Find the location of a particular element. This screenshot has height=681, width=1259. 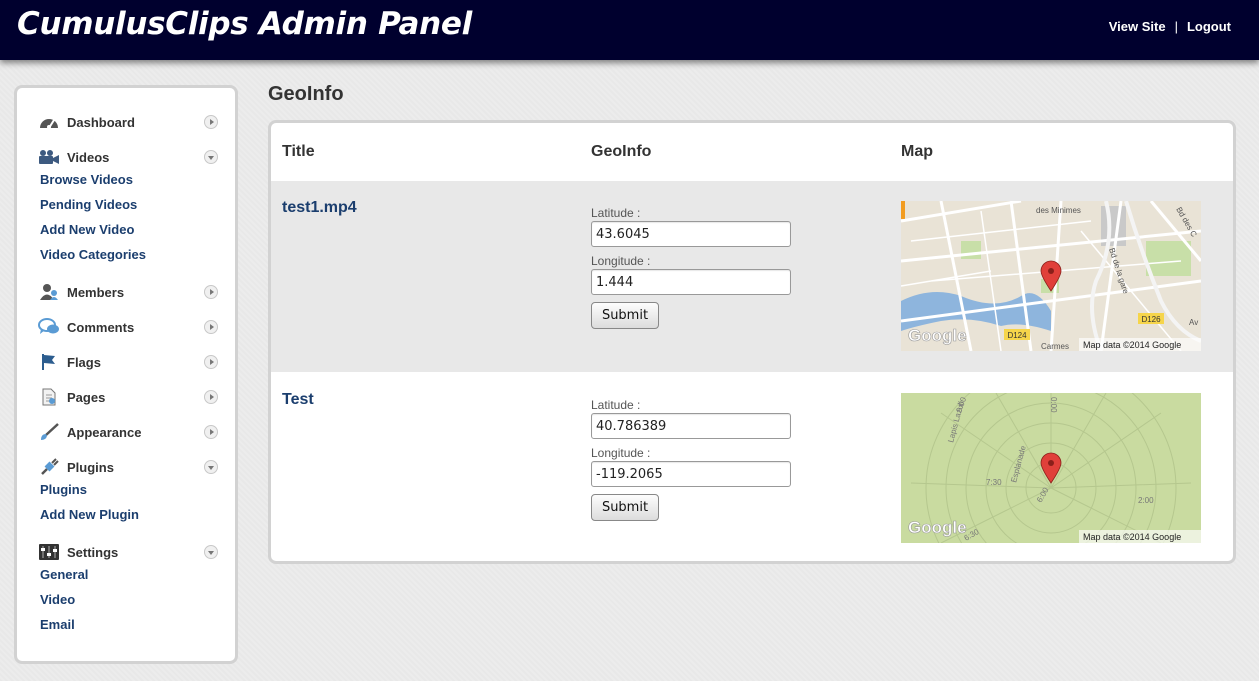

app-title: CumulusClips Admin Panel is located at coordinates (244, 24).